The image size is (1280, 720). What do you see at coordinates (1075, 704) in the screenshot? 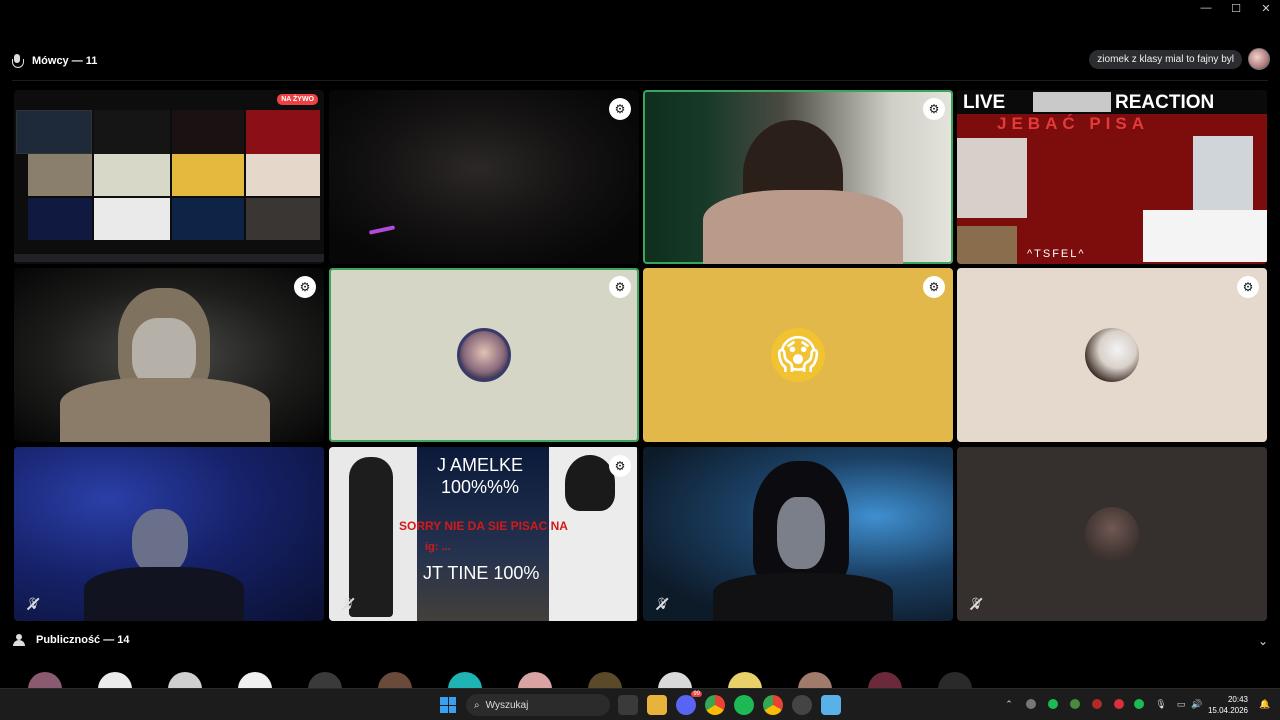
I see `app-tray-icon` at bounding box center [1075, 704].